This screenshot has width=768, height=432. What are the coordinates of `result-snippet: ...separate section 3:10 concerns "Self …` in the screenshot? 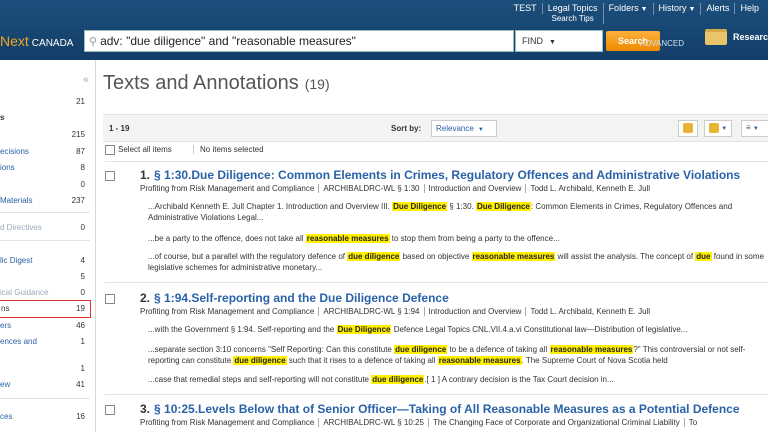 It's located at (447, 355).